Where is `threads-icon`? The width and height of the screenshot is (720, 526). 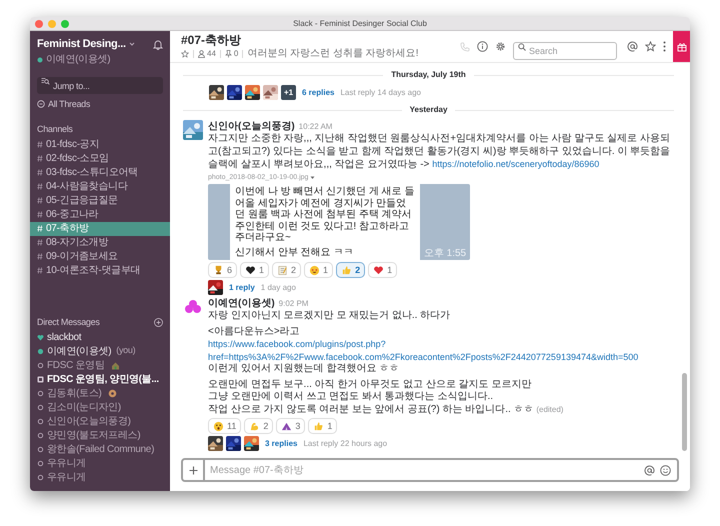
threads-icon is located at coordinates (41, 104).